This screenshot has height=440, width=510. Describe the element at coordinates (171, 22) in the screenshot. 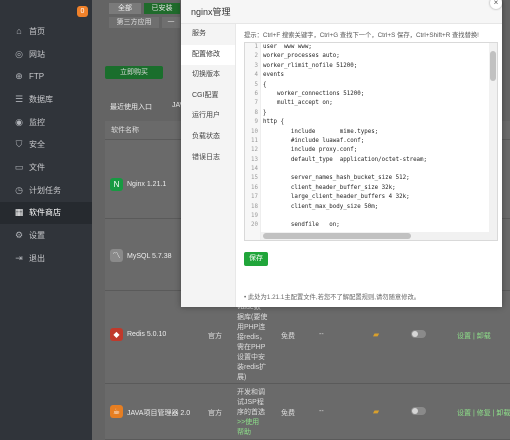

I see `tab-more: 一` at that location.